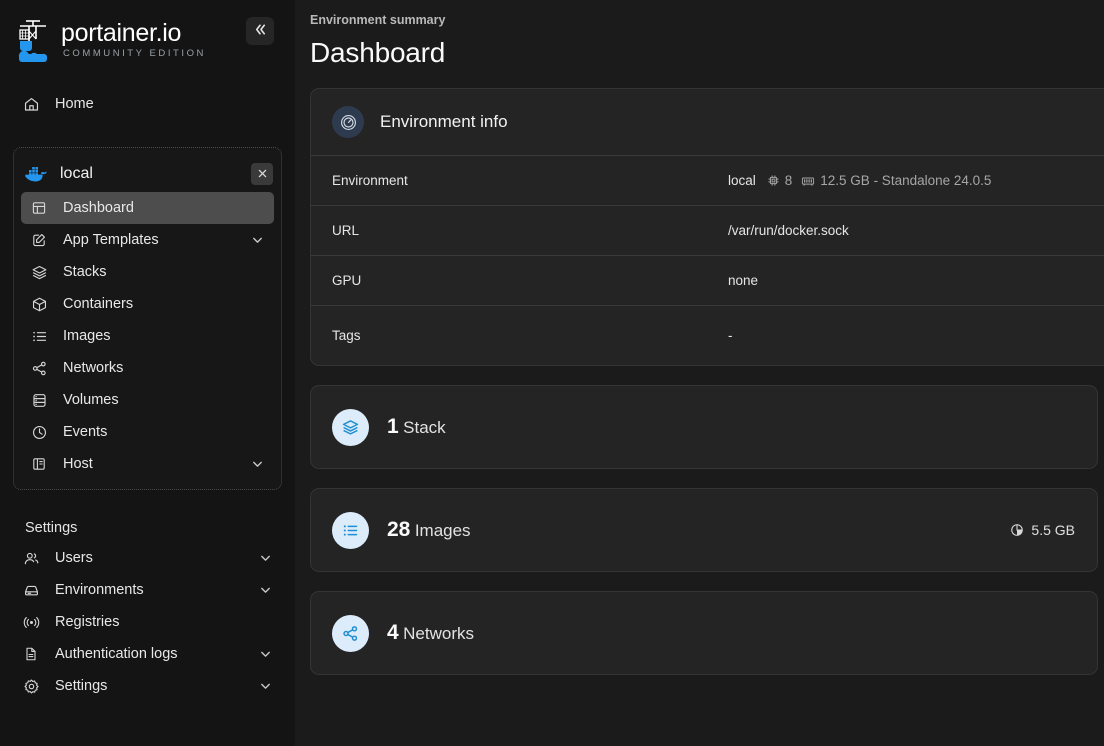 The width and height of the screenshot is (1104, 746). Describe the element at coordinates (788, 180) in the screenshot. I see `cpu-count: 8` at that location.